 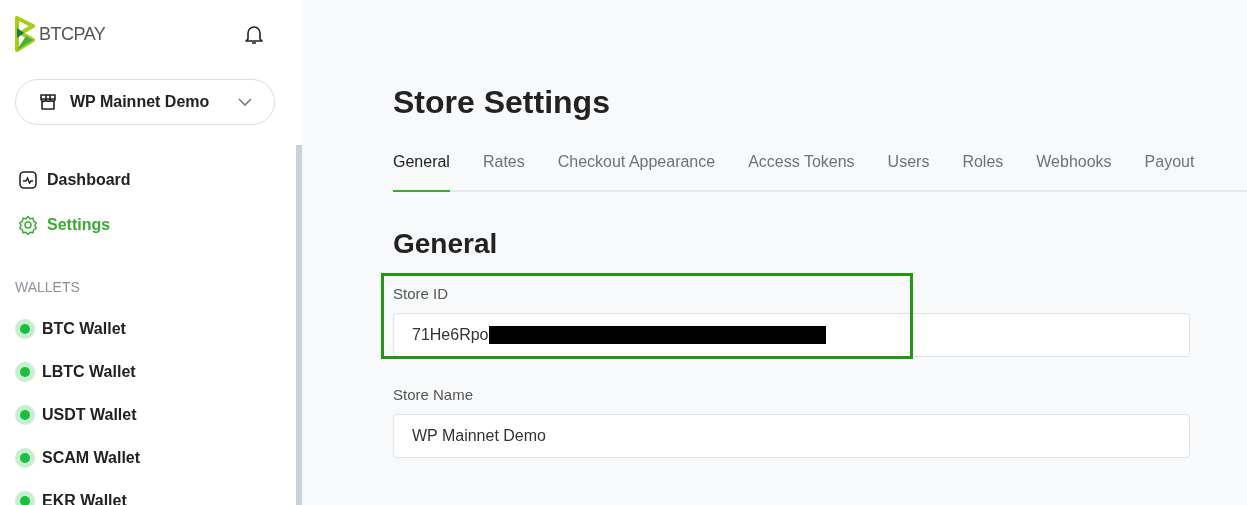 What do you see at coordinates (72, 34) in the screenshot?
I see `brand-name: BTCPAY` at bounding box center [72, 34].